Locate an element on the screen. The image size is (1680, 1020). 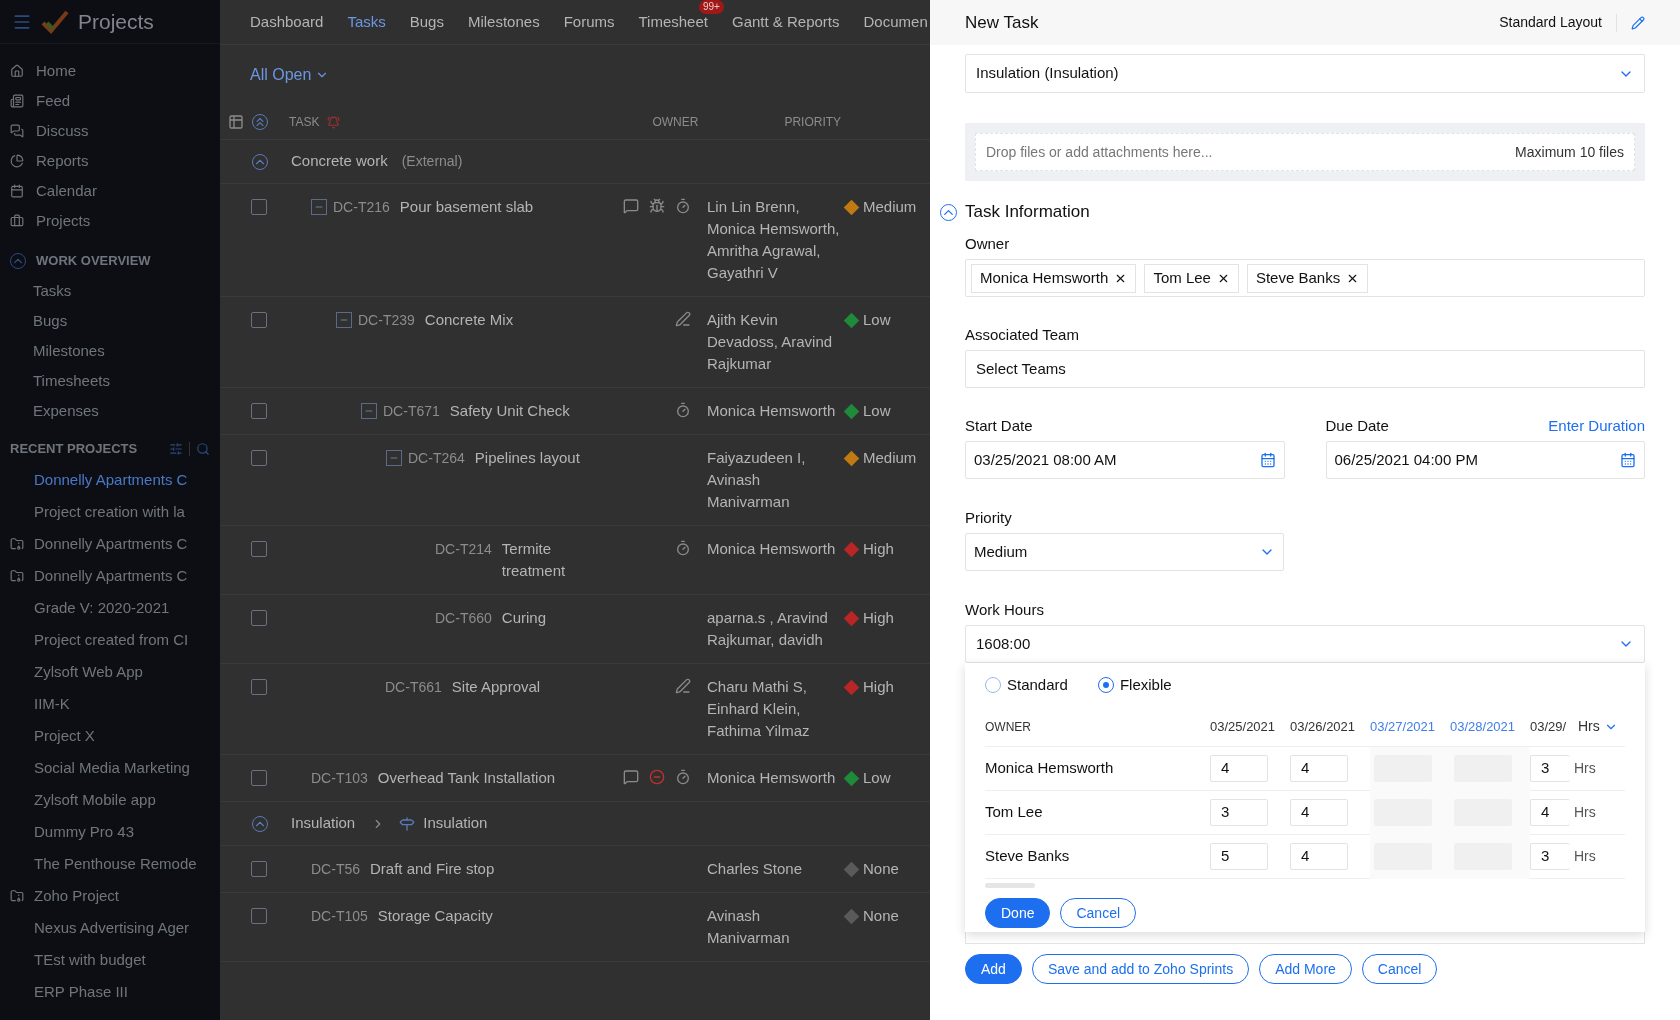
date-field: 06/25/2021 04:00 PM is located at coordinates (1485, 460).